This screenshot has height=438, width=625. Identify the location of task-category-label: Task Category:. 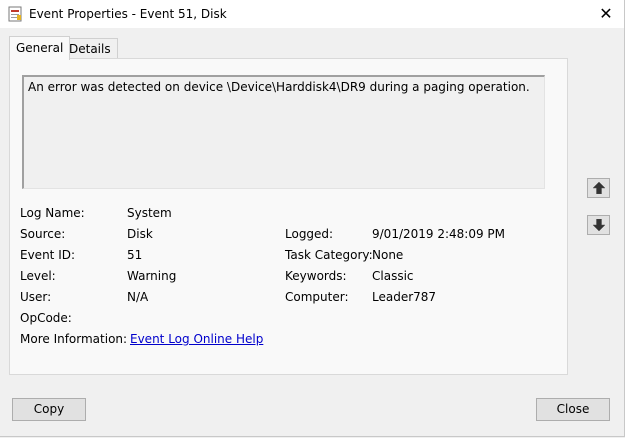
(329, 255).